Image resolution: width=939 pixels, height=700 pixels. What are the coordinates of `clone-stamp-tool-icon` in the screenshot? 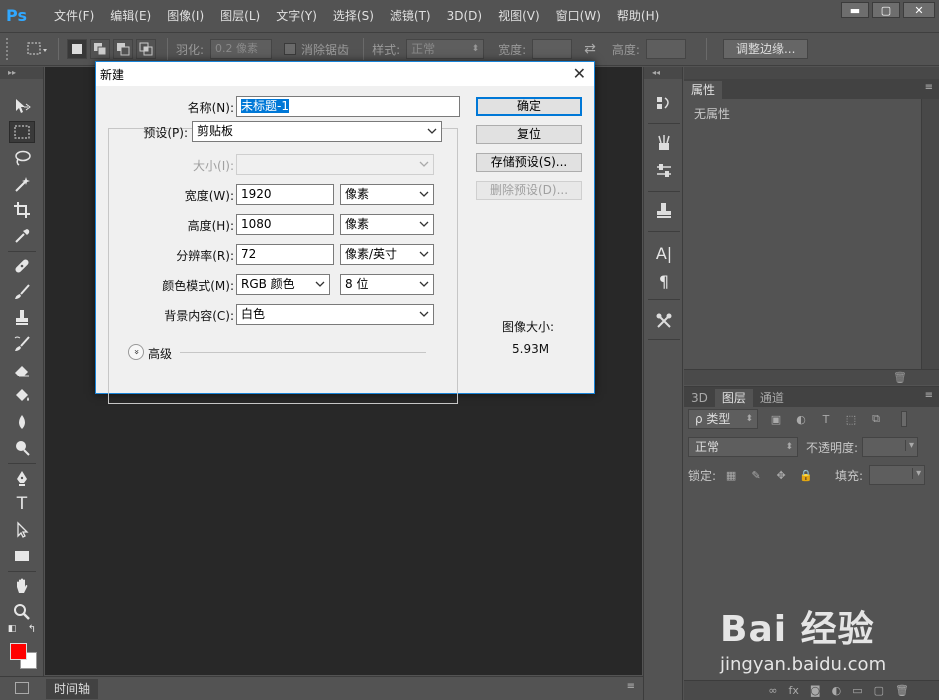 It's located at (22, 318).